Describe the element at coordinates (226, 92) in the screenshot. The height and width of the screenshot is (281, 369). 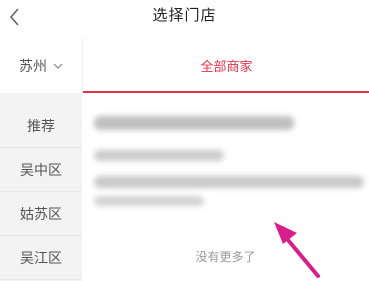
I see `active-tab-indicator` at that location.